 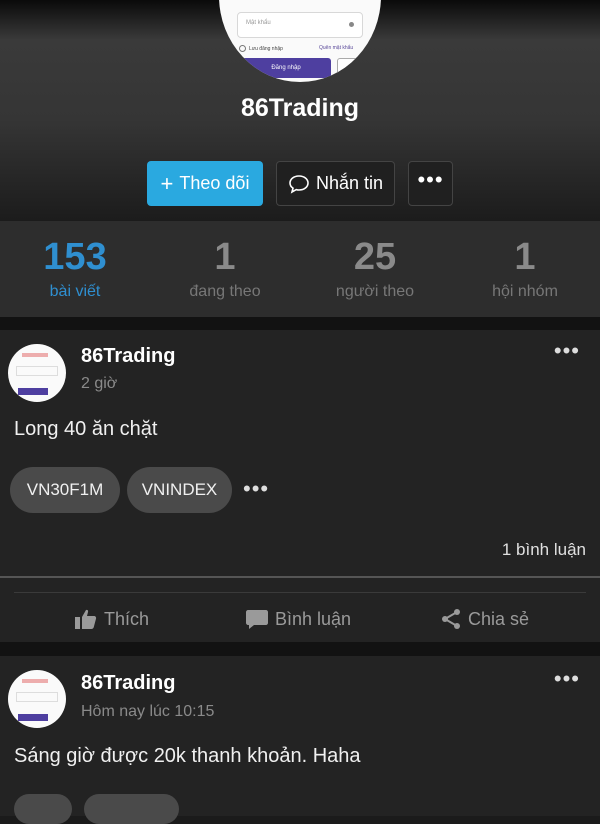 I want to click on stat-following-value: 1, so click(x=225, y=257).